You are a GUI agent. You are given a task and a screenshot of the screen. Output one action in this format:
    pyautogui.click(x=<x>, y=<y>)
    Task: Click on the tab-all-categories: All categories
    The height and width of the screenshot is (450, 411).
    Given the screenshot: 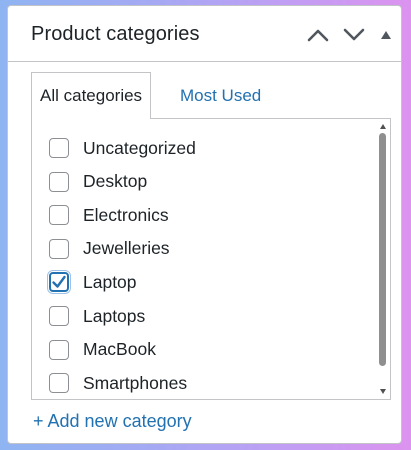 What is the action you would take?
    pyautogui.click(x=91, y=95)
    